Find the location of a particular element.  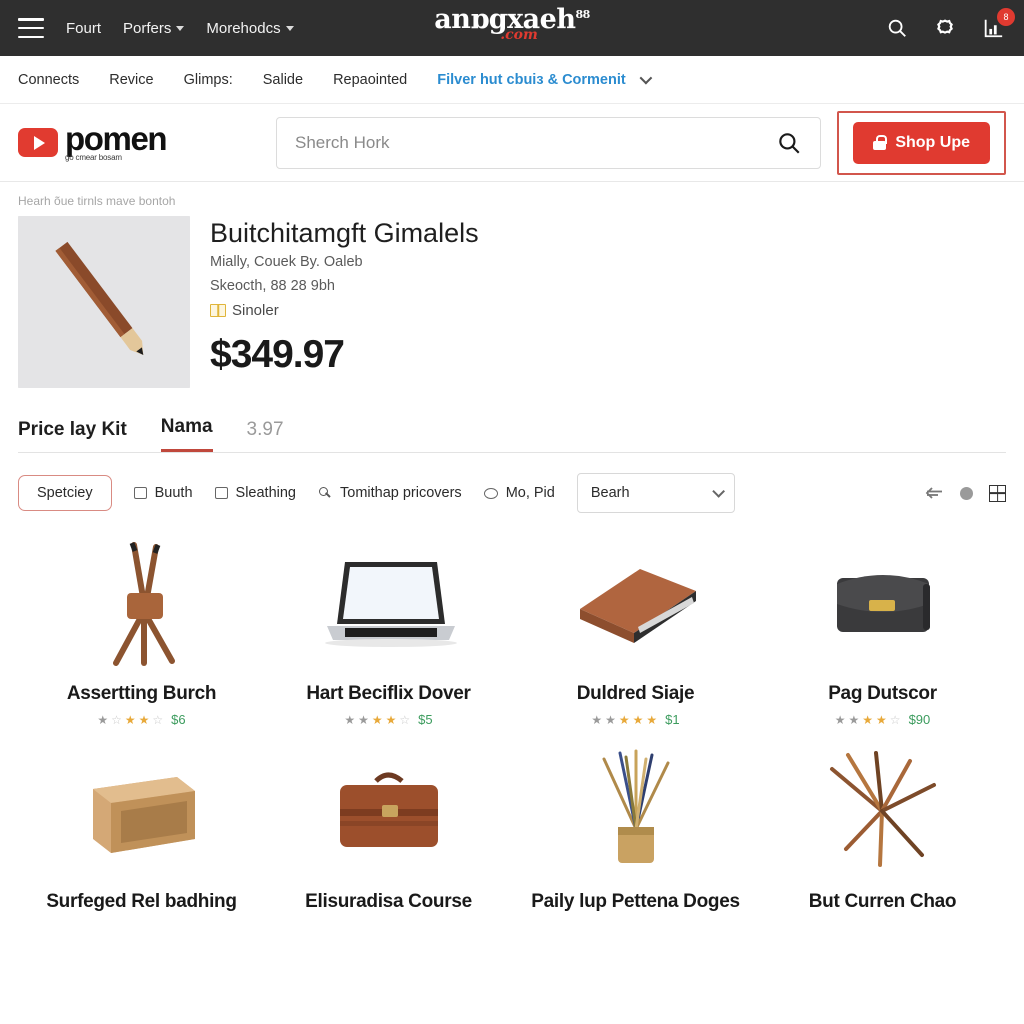

play-button-icon is located at coordinates (38, 142).